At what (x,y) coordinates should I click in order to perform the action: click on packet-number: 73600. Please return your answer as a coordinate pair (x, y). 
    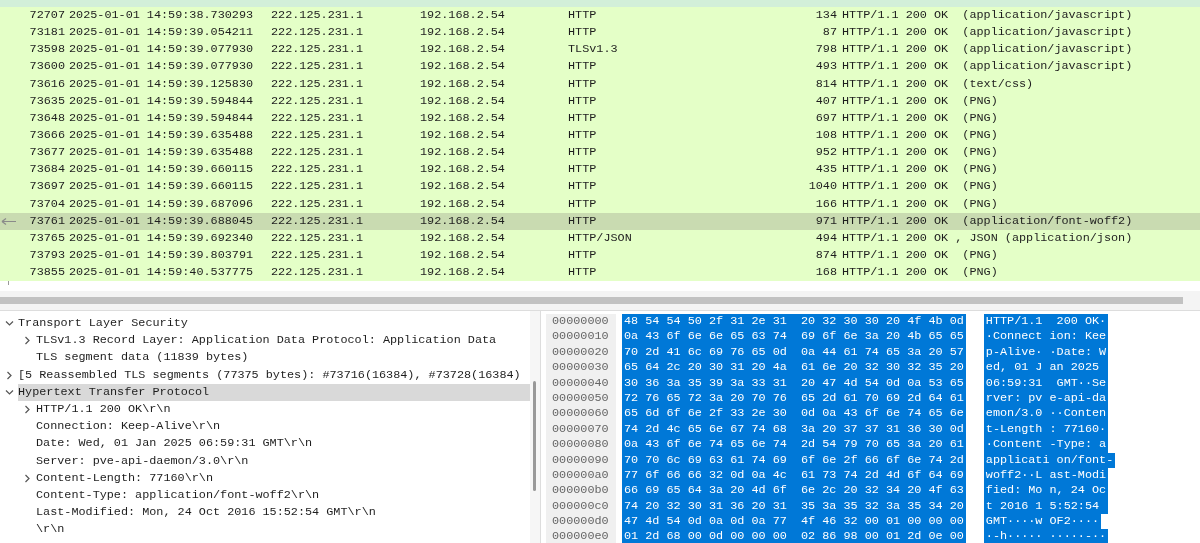
    Looking at the image, I should click on (47, 66).